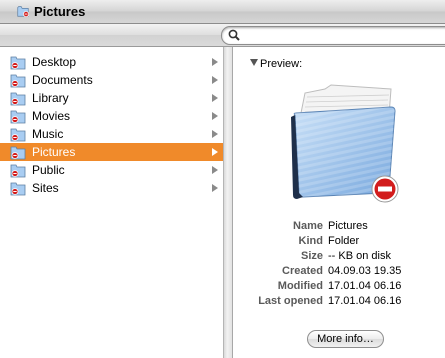 The image size is (445, 358). What do you see at coordinates (54, 152) in the screenshot?
I see `sidebar-item-label: Pictures` at bounding box center [54, 152].